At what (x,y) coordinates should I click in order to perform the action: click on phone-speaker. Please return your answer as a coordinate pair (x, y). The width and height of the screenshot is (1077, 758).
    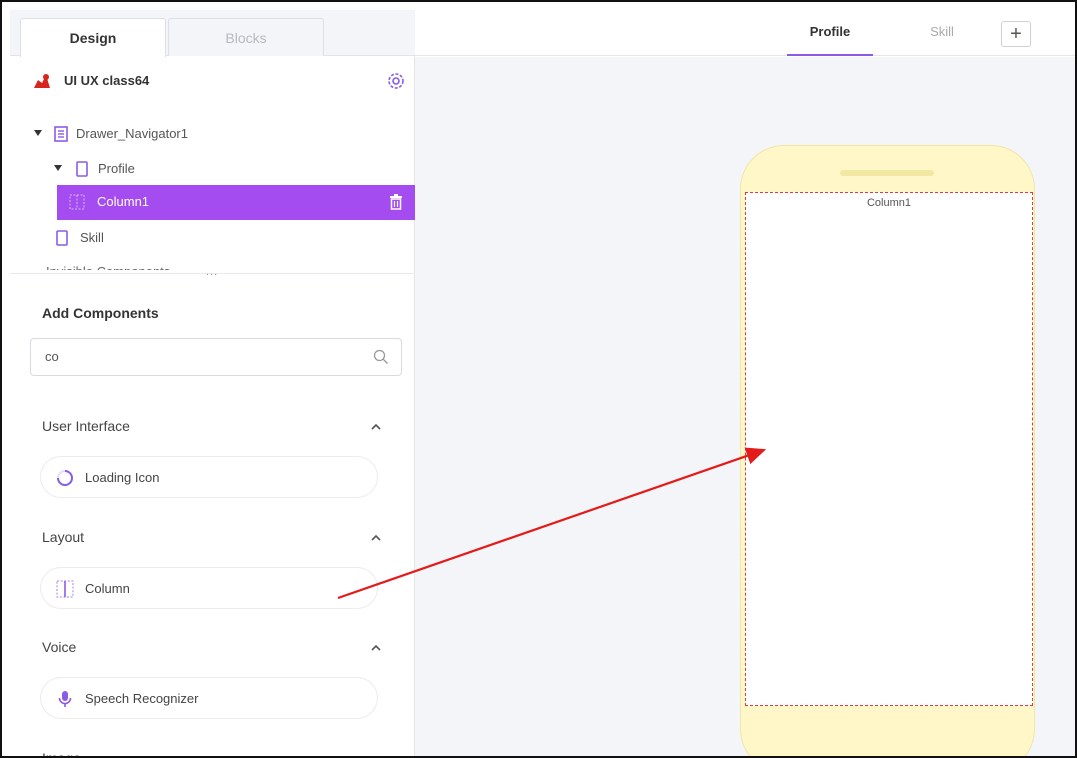
    Looking at the image, I should click on (887, 173).